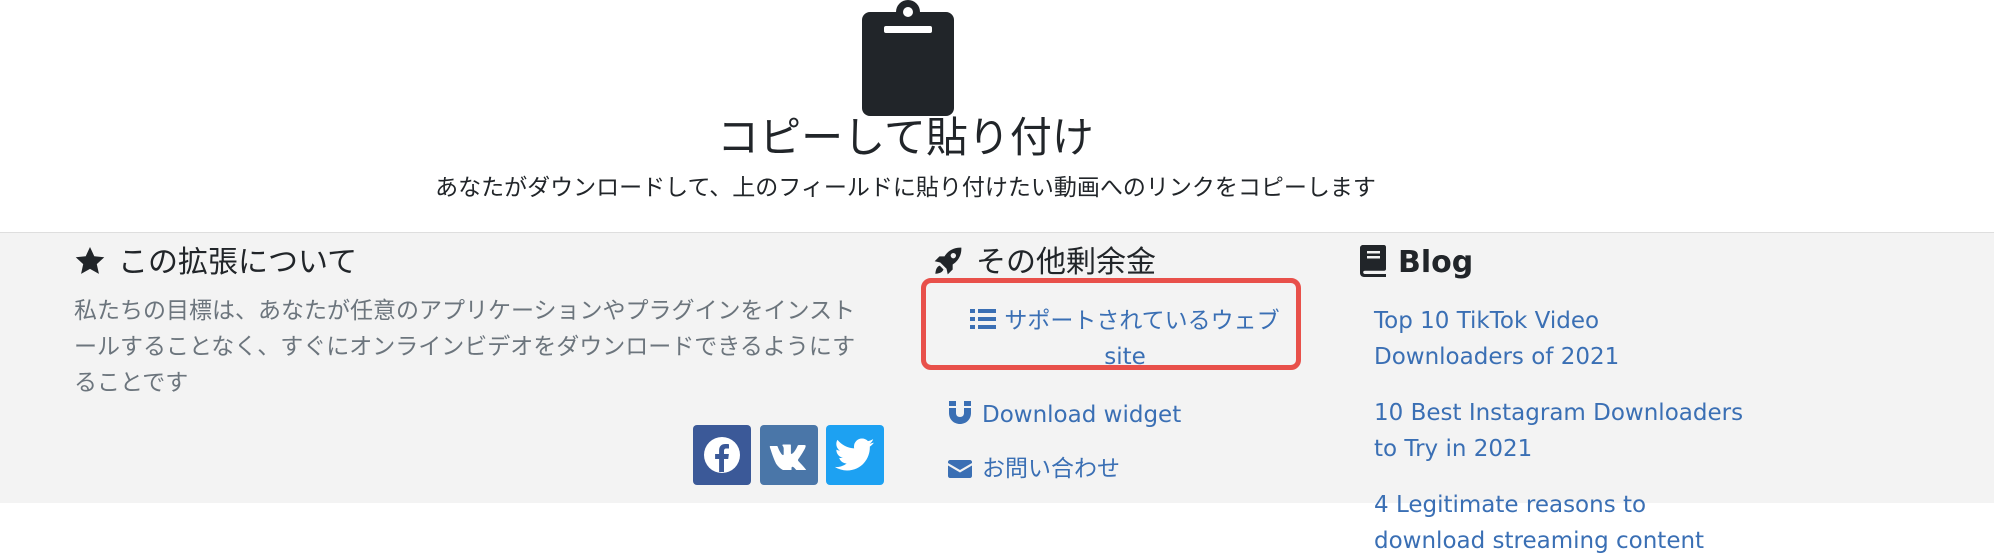  I want to click on twitter-button, so click(855, 455).